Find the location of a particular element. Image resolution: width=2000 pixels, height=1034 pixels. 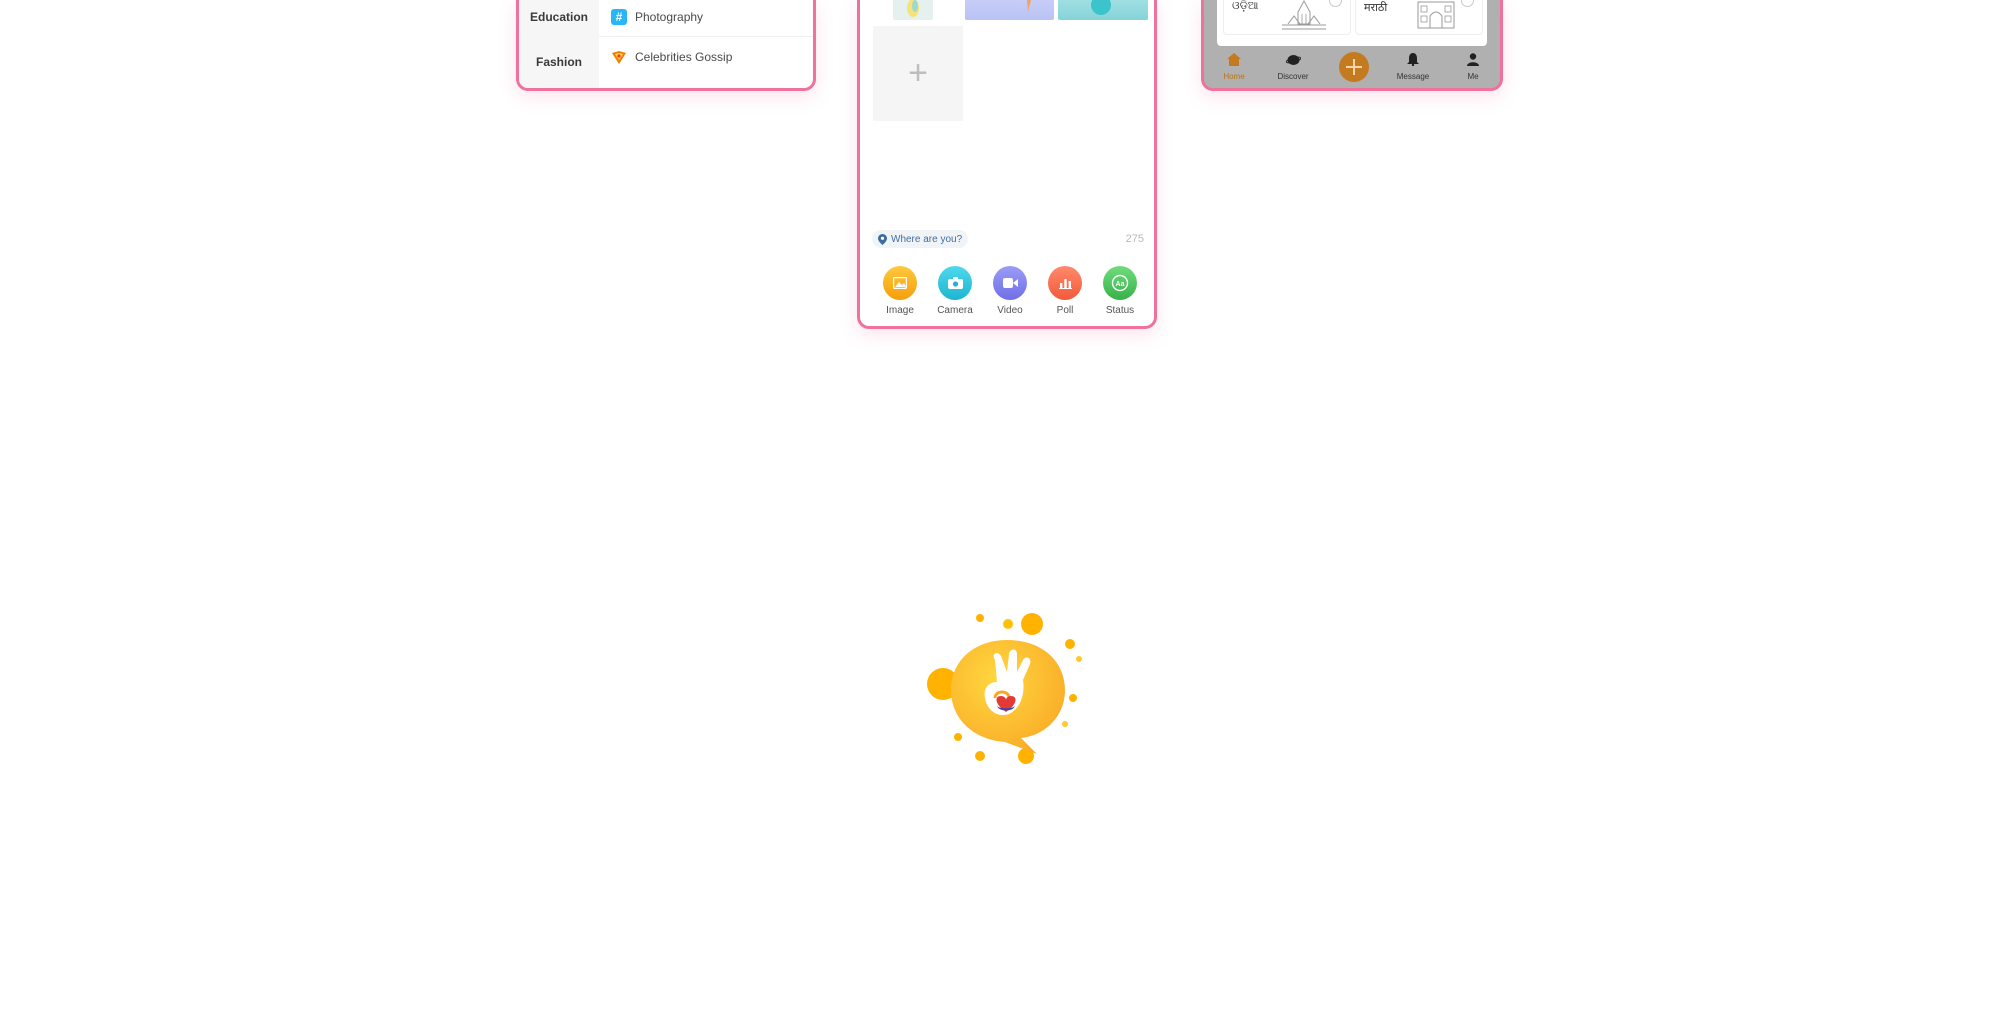

location-pin-icon is located at coordinates (882, 239).